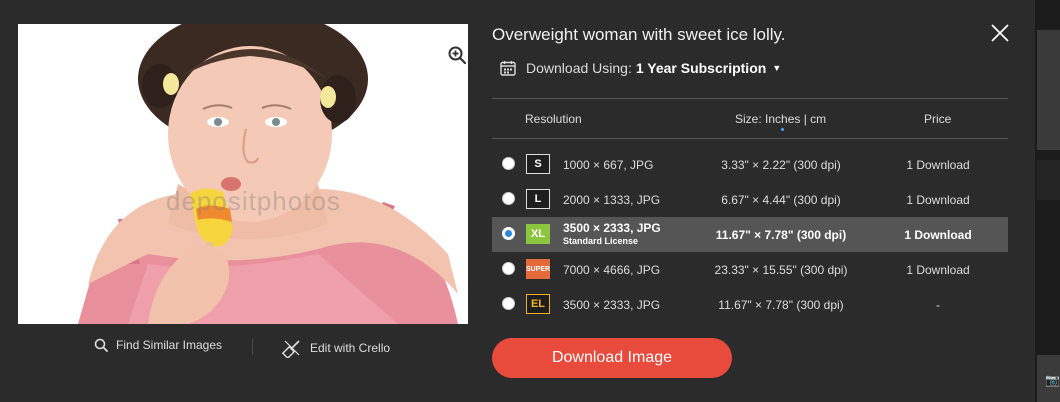 The height and width of the screenshot is (402, 1060). What do you see at coordinates (938, 305) in the screenshot?
I see `price-value: -` at bounding box center [938, 305].